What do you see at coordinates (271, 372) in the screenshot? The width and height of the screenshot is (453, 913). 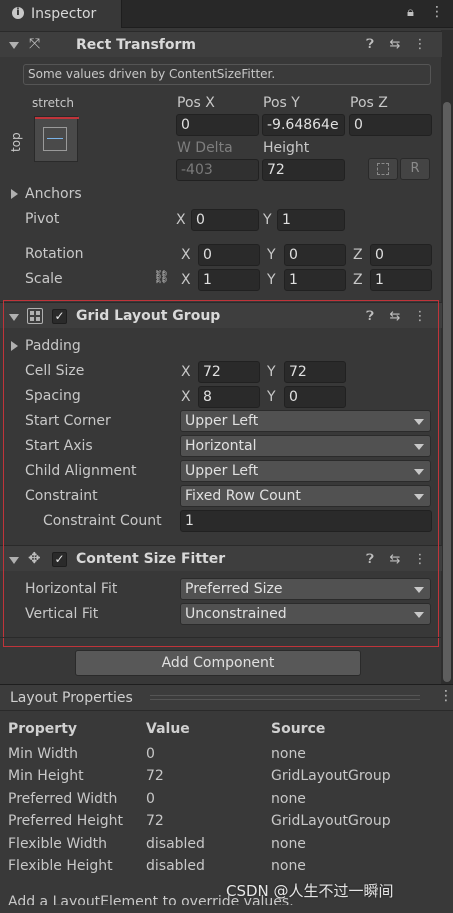 I see `cell-y-axis: Y` at bounding box center [271, 372].